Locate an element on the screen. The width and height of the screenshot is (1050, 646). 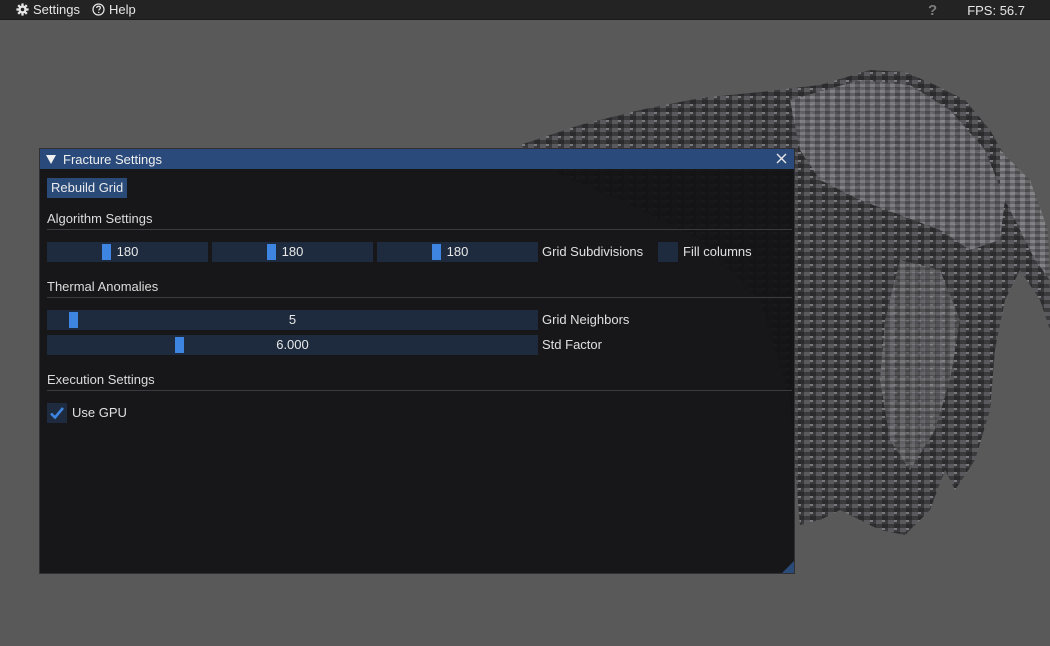
fill-columns-checkbox is located at coordinates (668, 252).